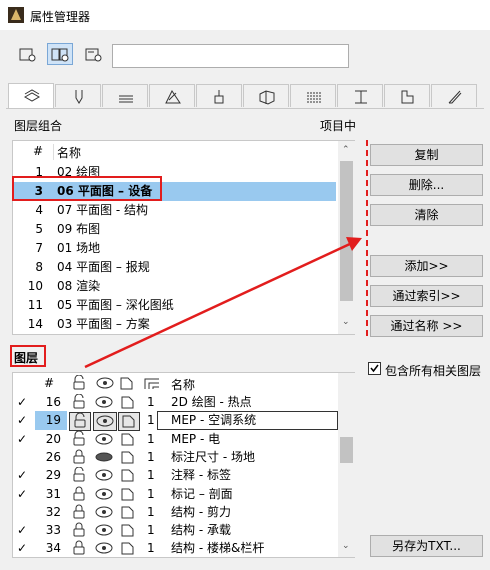 Image resolution: width=490 pixels, height=570 pixels. I want to click on layer-row-name: 结构 - 楼梯&栏杆, so click(218, 548).